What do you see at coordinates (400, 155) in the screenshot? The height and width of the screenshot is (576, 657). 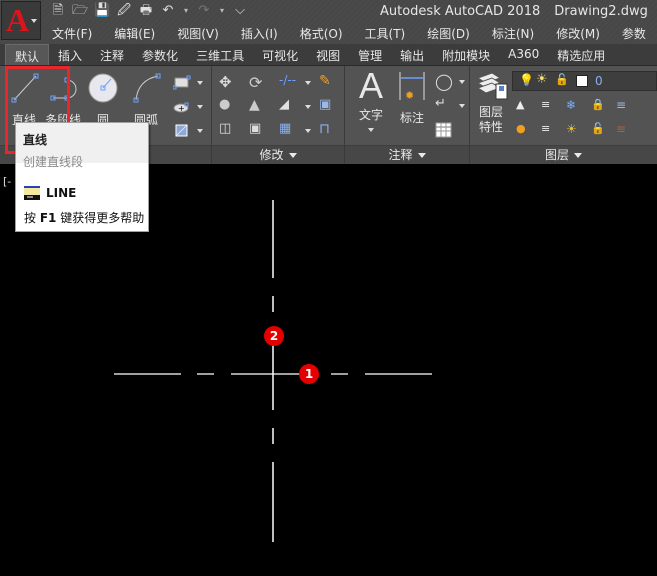 I see `annotation-panel-label: 注释` at bounding box center [400, 155].